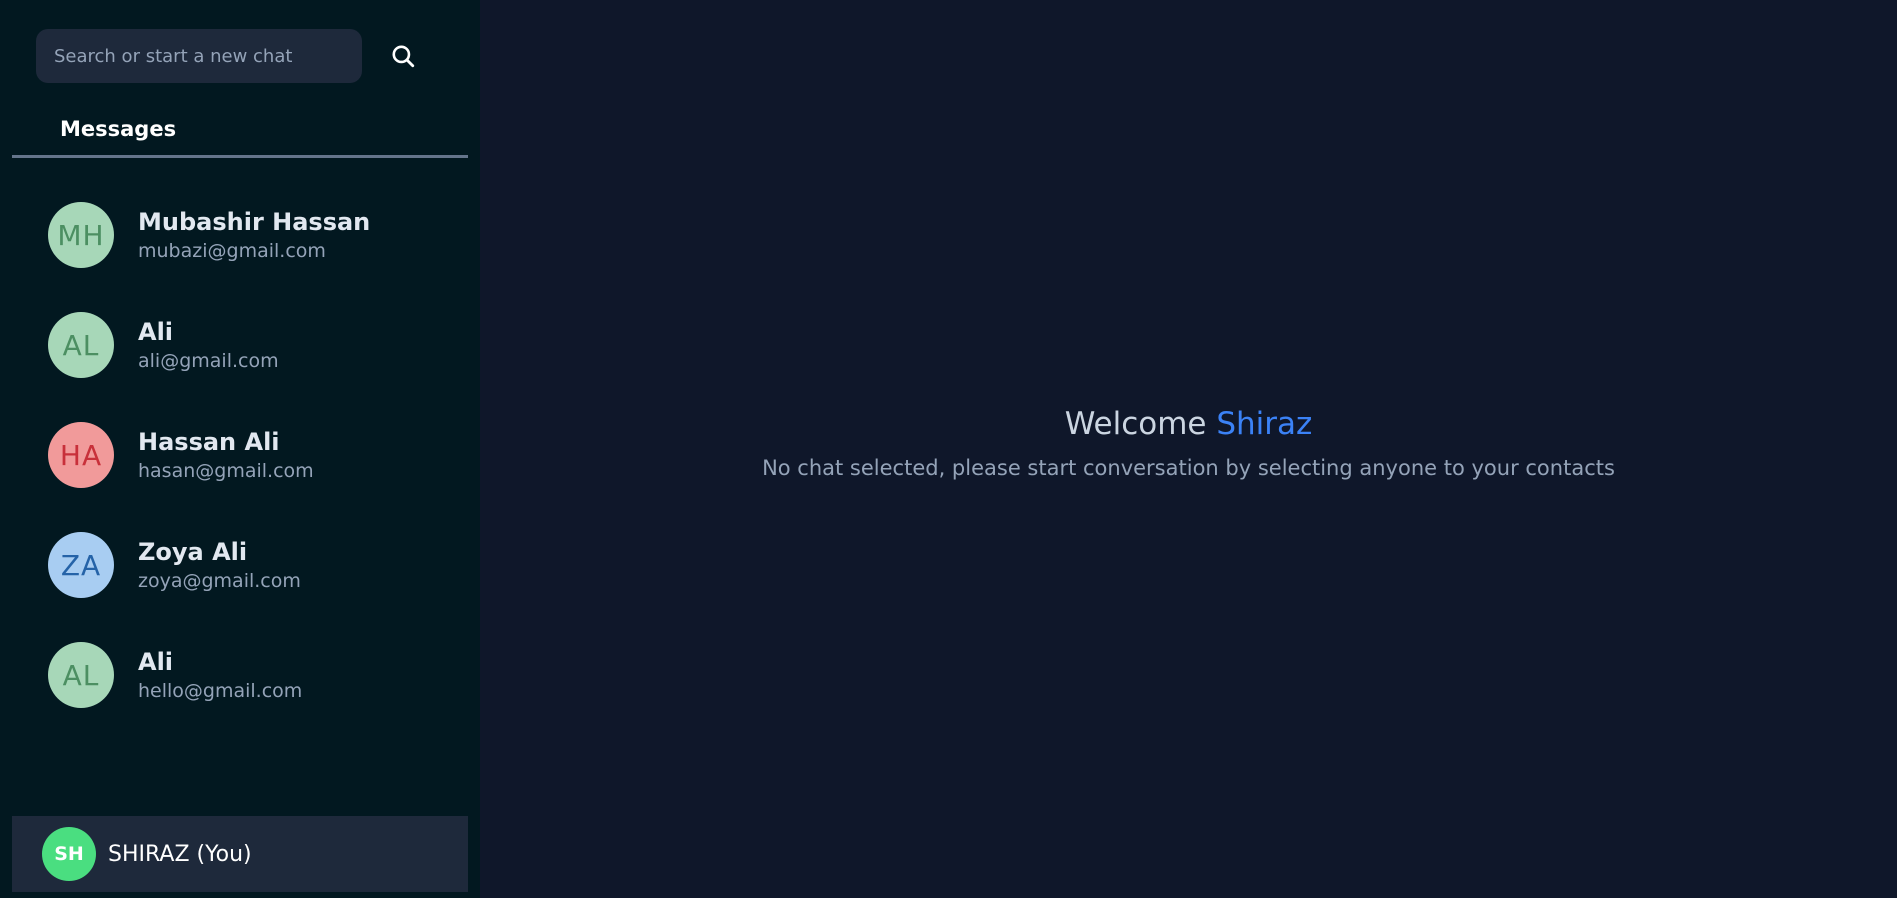  I want to click on search-button, so click(403, 56).